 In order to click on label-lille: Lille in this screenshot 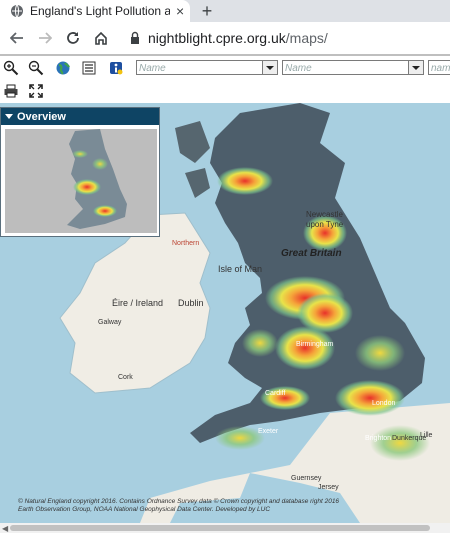, I will do `click(426, 435)`.